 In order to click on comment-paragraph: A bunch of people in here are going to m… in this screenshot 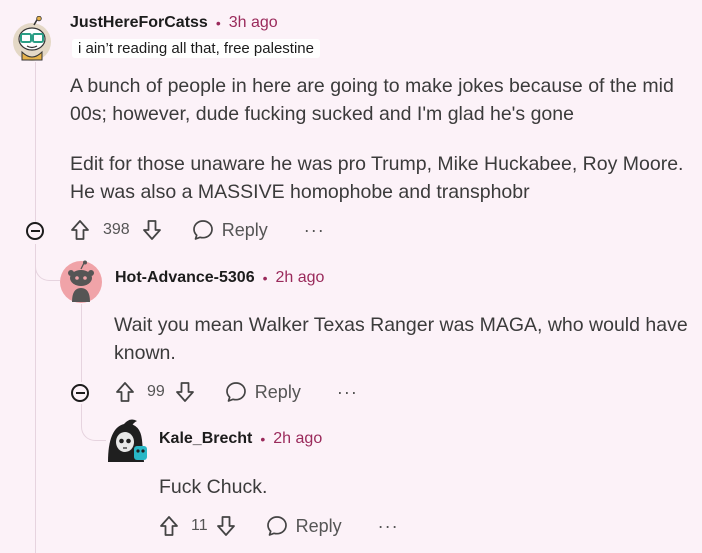, I will do `click(372, 100)`.